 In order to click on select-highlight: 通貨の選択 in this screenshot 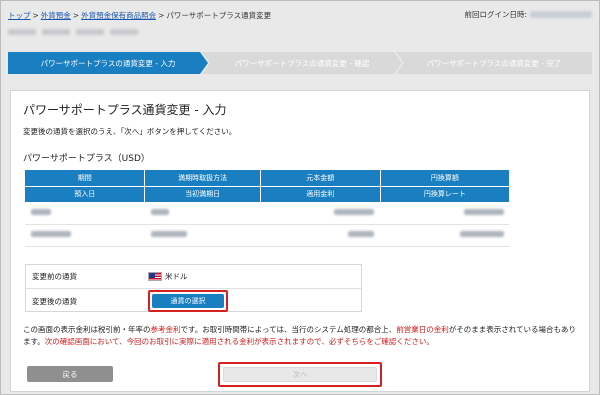, I will do `click(188, 301)`.